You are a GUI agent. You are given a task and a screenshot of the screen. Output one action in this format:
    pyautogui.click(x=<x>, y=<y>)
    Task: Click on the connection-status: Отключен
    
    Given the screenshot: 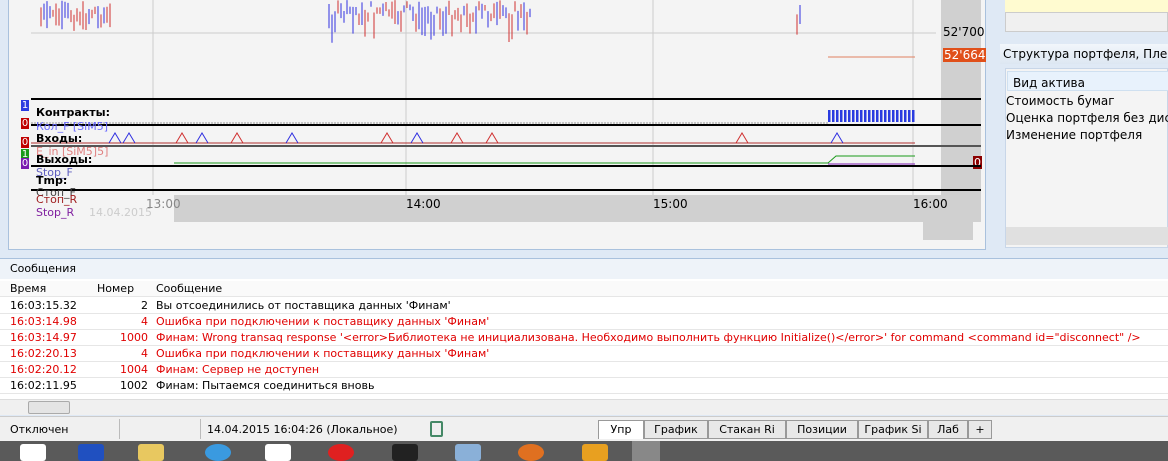 What is the action you would take?
    pyautogui.click(x=39, y=429)
    